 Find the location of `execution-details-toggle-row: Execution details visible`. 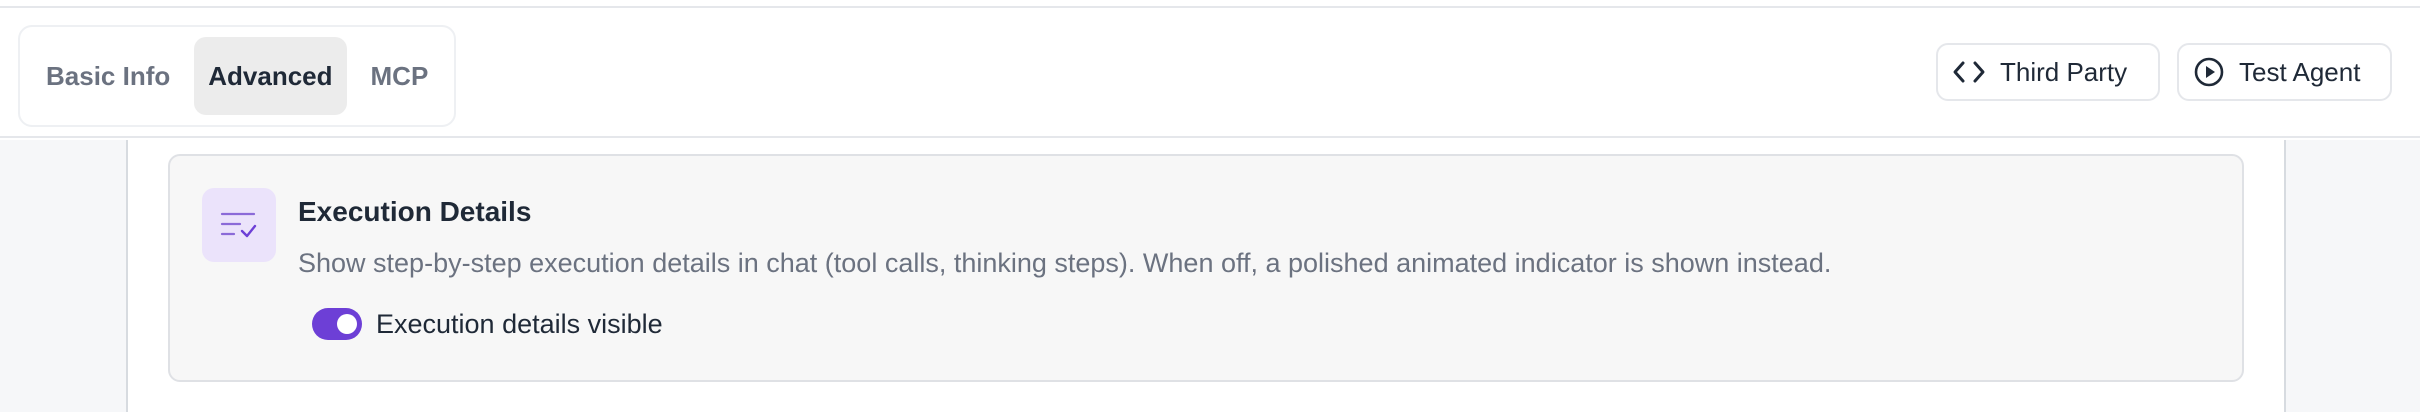

execution-details-toggle-row: Execution details visible is located at coordinates (487, 324).